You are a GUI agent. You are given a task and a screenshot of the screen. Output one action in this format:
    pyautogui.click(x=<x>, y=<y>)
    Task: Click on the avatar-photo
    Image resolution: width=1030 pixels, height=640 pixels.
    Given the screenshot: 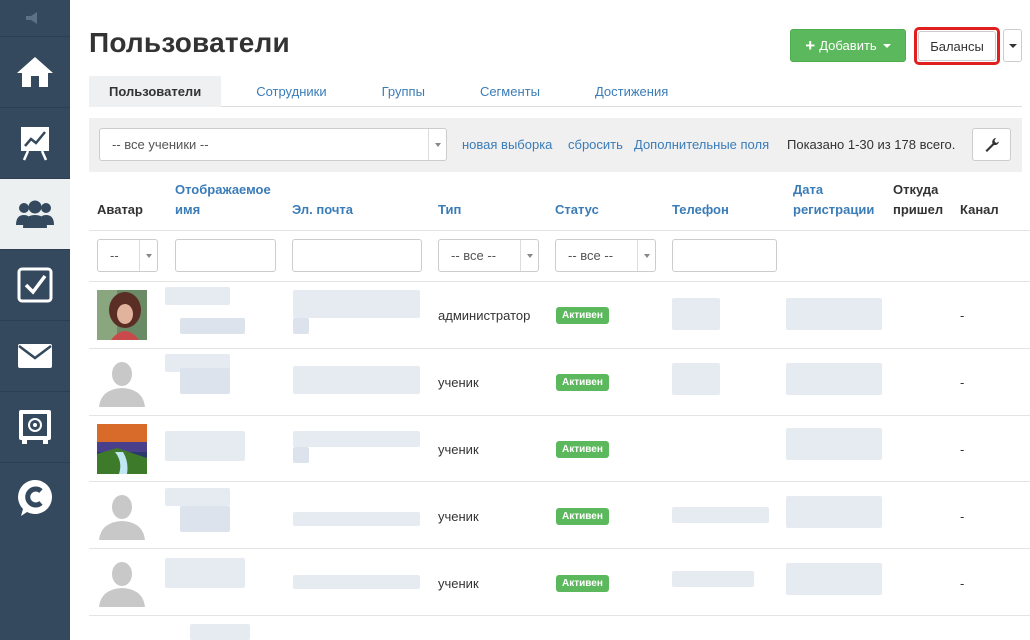 What is the action you would take?
    pyautogui.click(x=122, y=315)
    